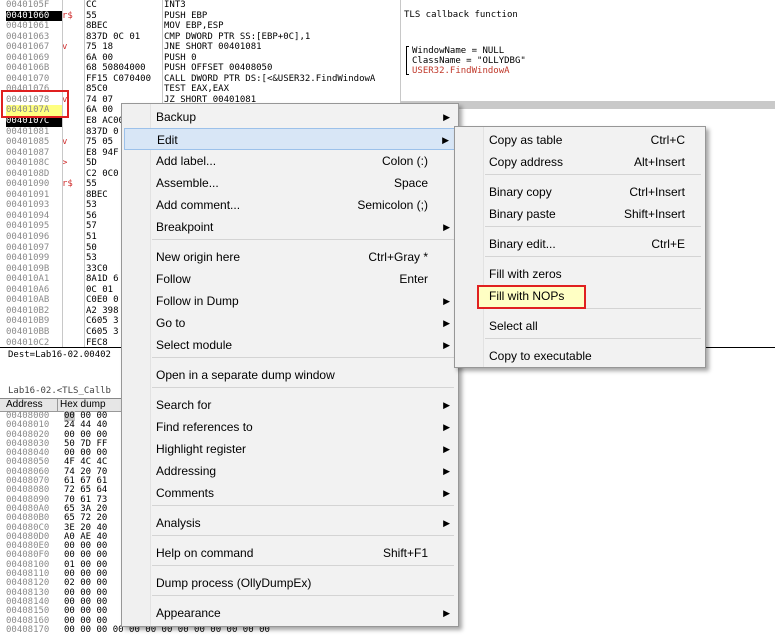 The width and height of the screenshot is (775, 640). What do you see at coordinates (34, 26) in the screenshot?
I see `disasm-address: 00401061` at bounding box center [34, 26].